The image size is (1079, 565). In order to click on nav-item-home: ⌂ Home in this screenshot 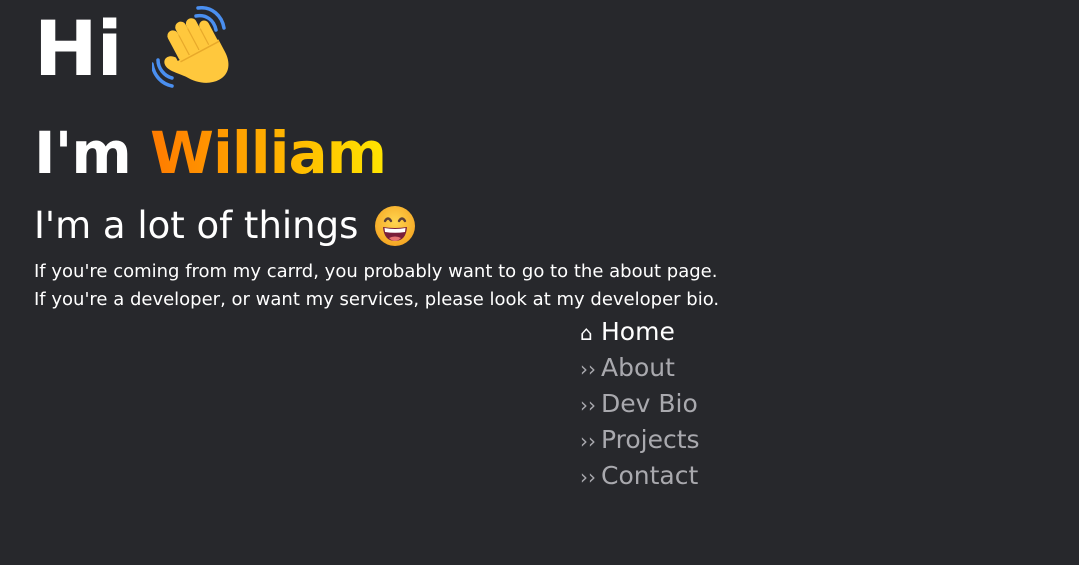, I will do `click(640, 332)`.